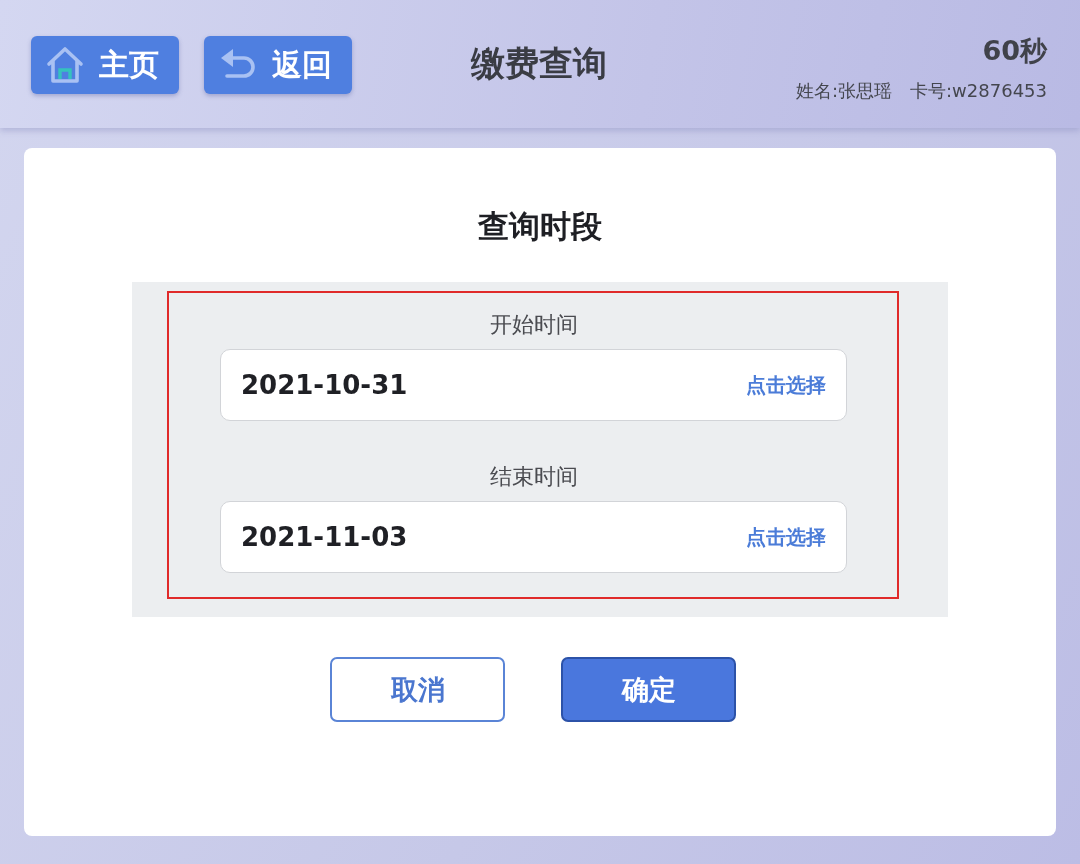  I want to click on countdown-timer: 60秒, so click(1014, 51).